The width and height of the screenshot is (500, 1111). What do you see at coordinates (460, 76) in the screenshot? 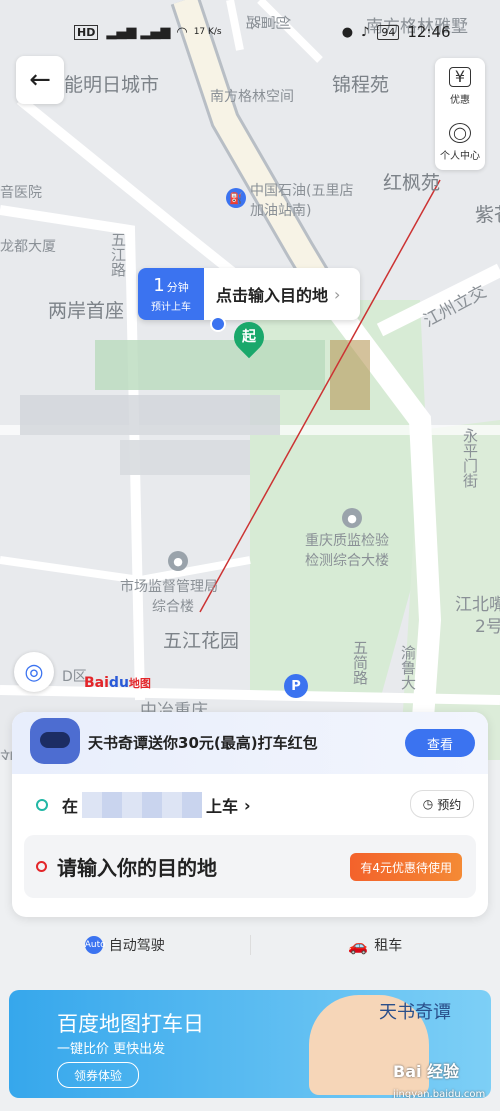
I see `yuan-coupon-icon: ¥` at bounding box center [460, 76].